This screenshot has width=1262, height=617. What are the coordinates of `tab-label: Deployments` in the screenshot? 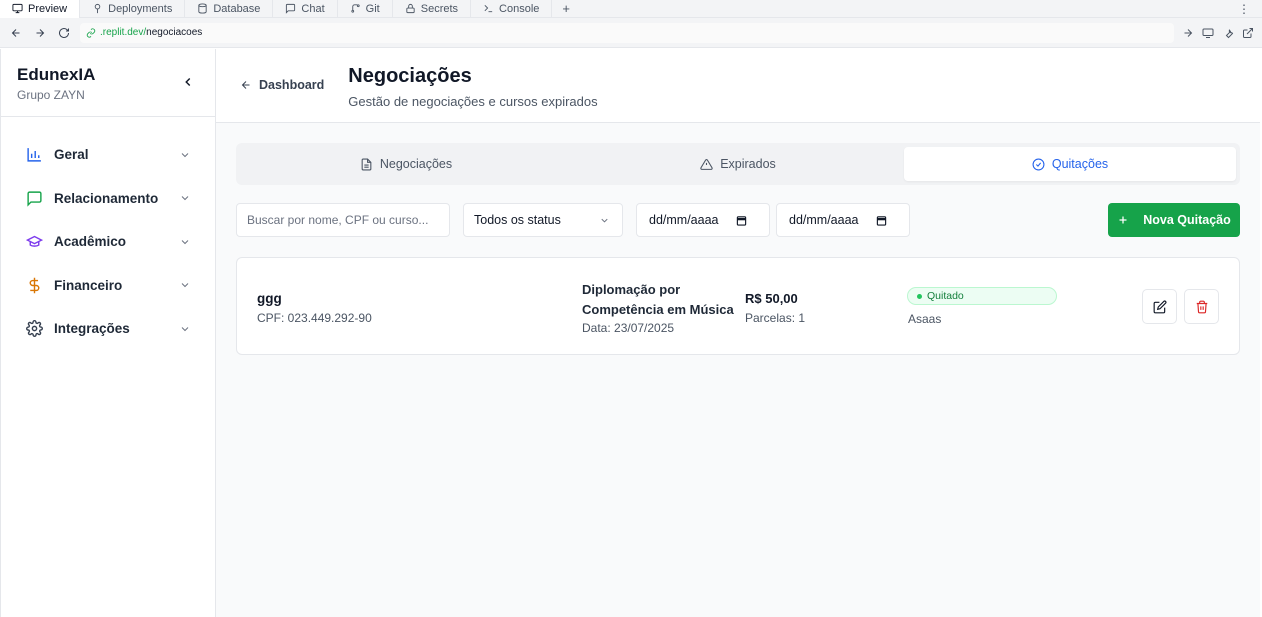 It's located at (140, 8).